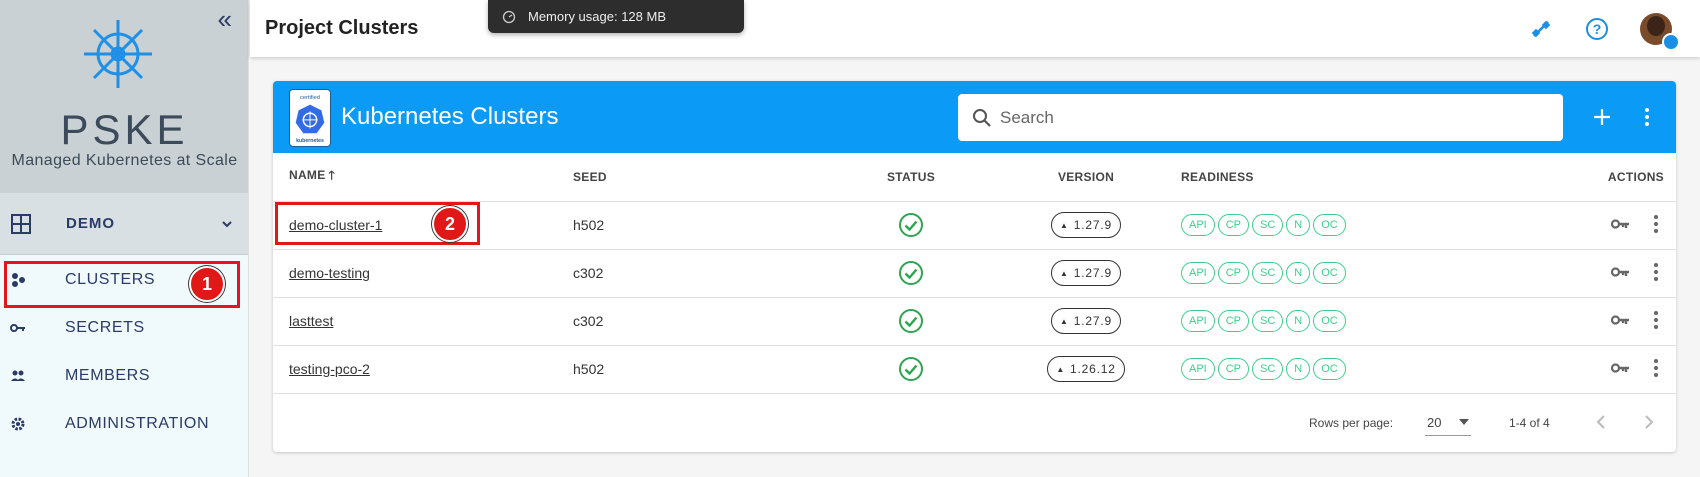 The height and width of the screenshot is (477, 1700). Describe the element at coordinates (18, 375) in the screenshot. I see `members-icon` at that location.